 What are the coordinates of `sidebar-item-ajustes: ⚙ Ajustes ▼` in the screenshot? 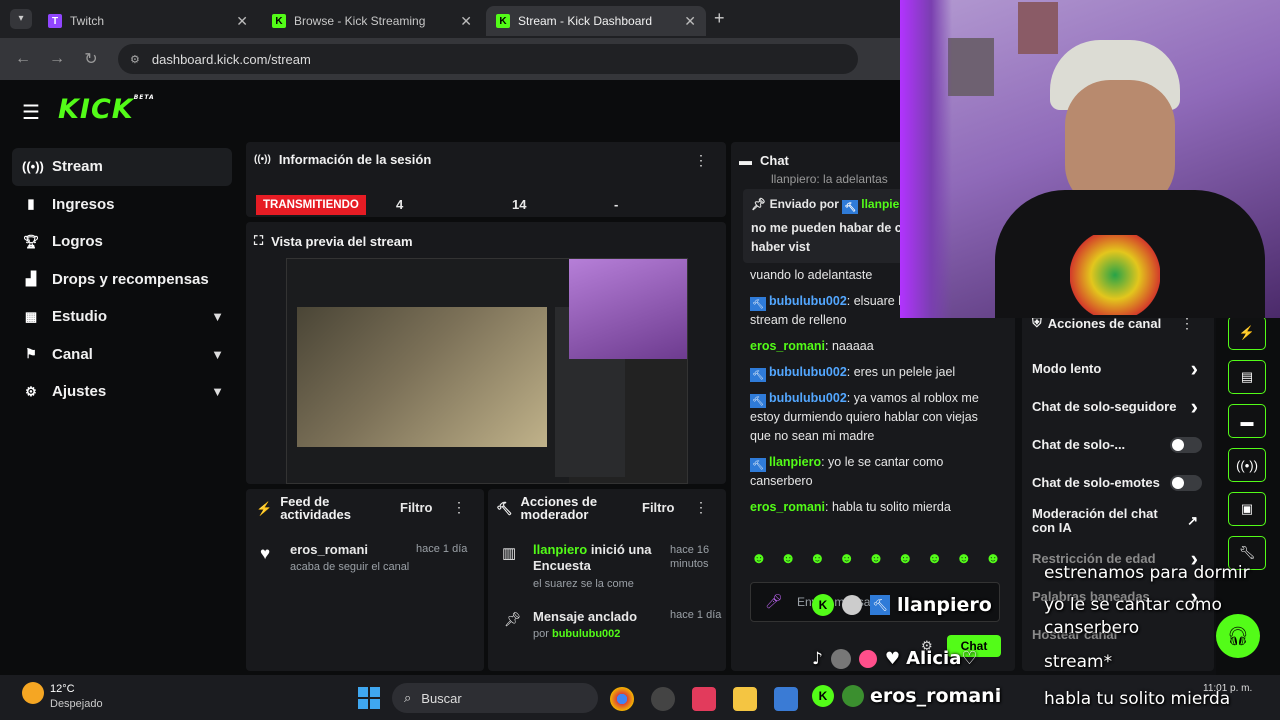 It's located at (122, 392).